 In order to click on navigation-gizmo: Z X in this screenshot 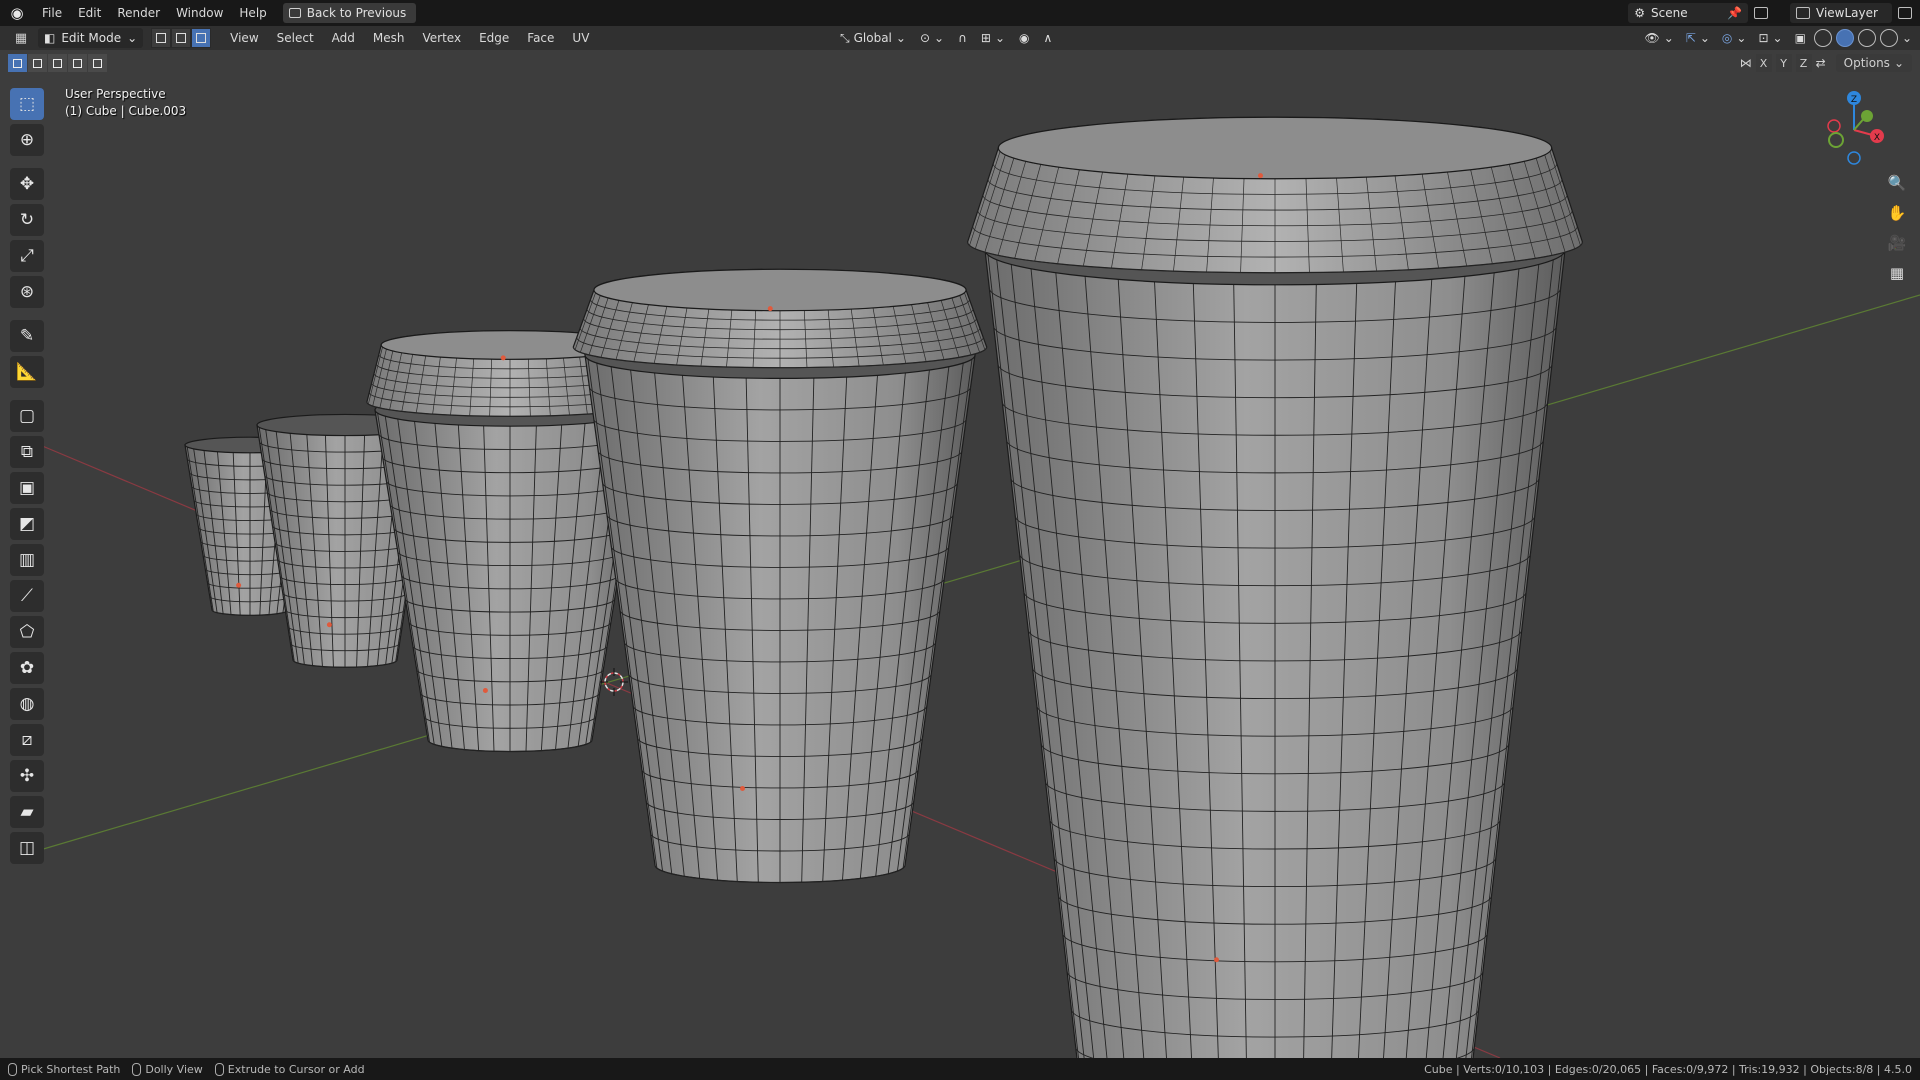, I will do `click(1854, 126)`.